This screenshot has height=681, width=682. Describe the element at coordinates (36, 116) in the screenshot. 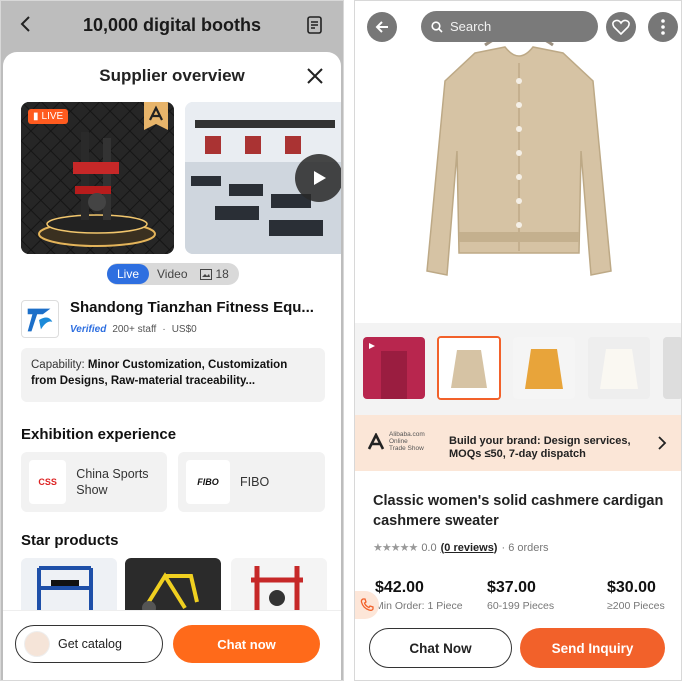

I see `signal-icon: ▮` at that location.